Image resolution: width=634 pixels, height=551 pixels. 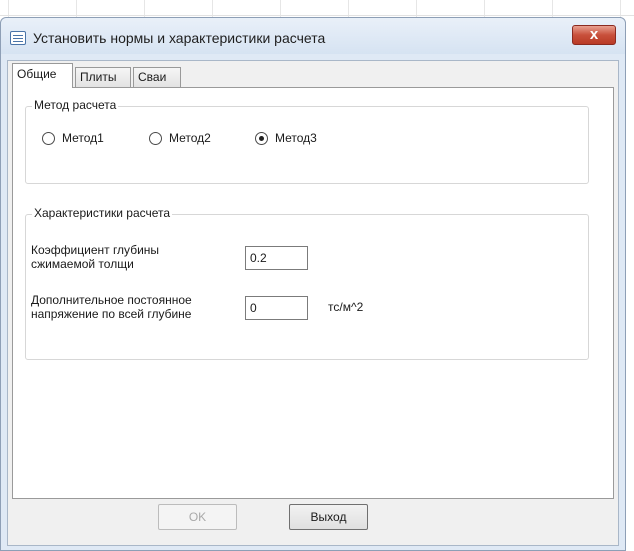 What do you see at coordinates (102, 213) in the screenshot?
I see `characteristics-group-title: Характеристики расчета` at bounding box center [102, 213].